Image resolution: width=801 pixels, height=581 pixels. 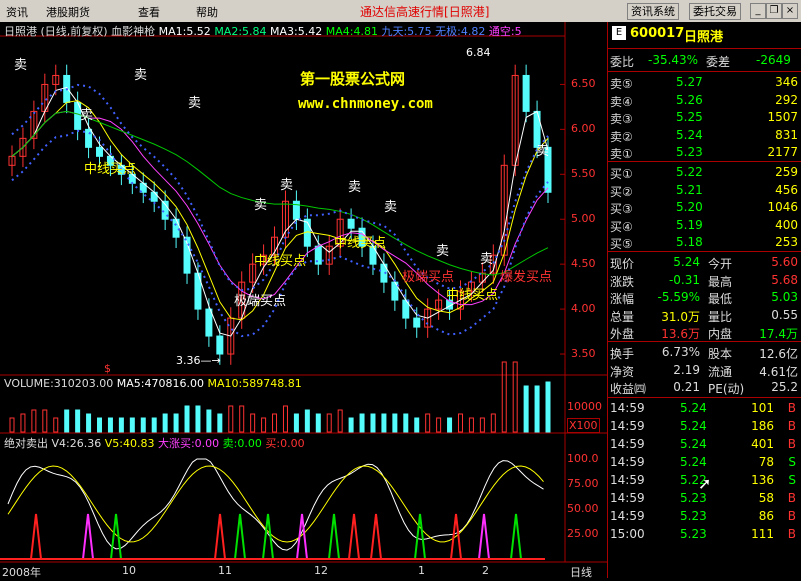 What do you see at coordinates (704, 370) in the screenshot?
I see `fundamental-row: 净资 2.19 流通 4.61亿` at bounding box center [704, 370].